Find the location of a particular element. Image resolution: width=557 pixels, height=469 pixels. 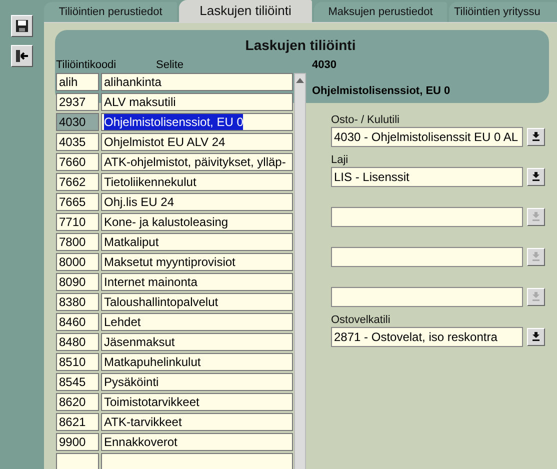

code-cell: 8380 is located at coordinates (77, 302).